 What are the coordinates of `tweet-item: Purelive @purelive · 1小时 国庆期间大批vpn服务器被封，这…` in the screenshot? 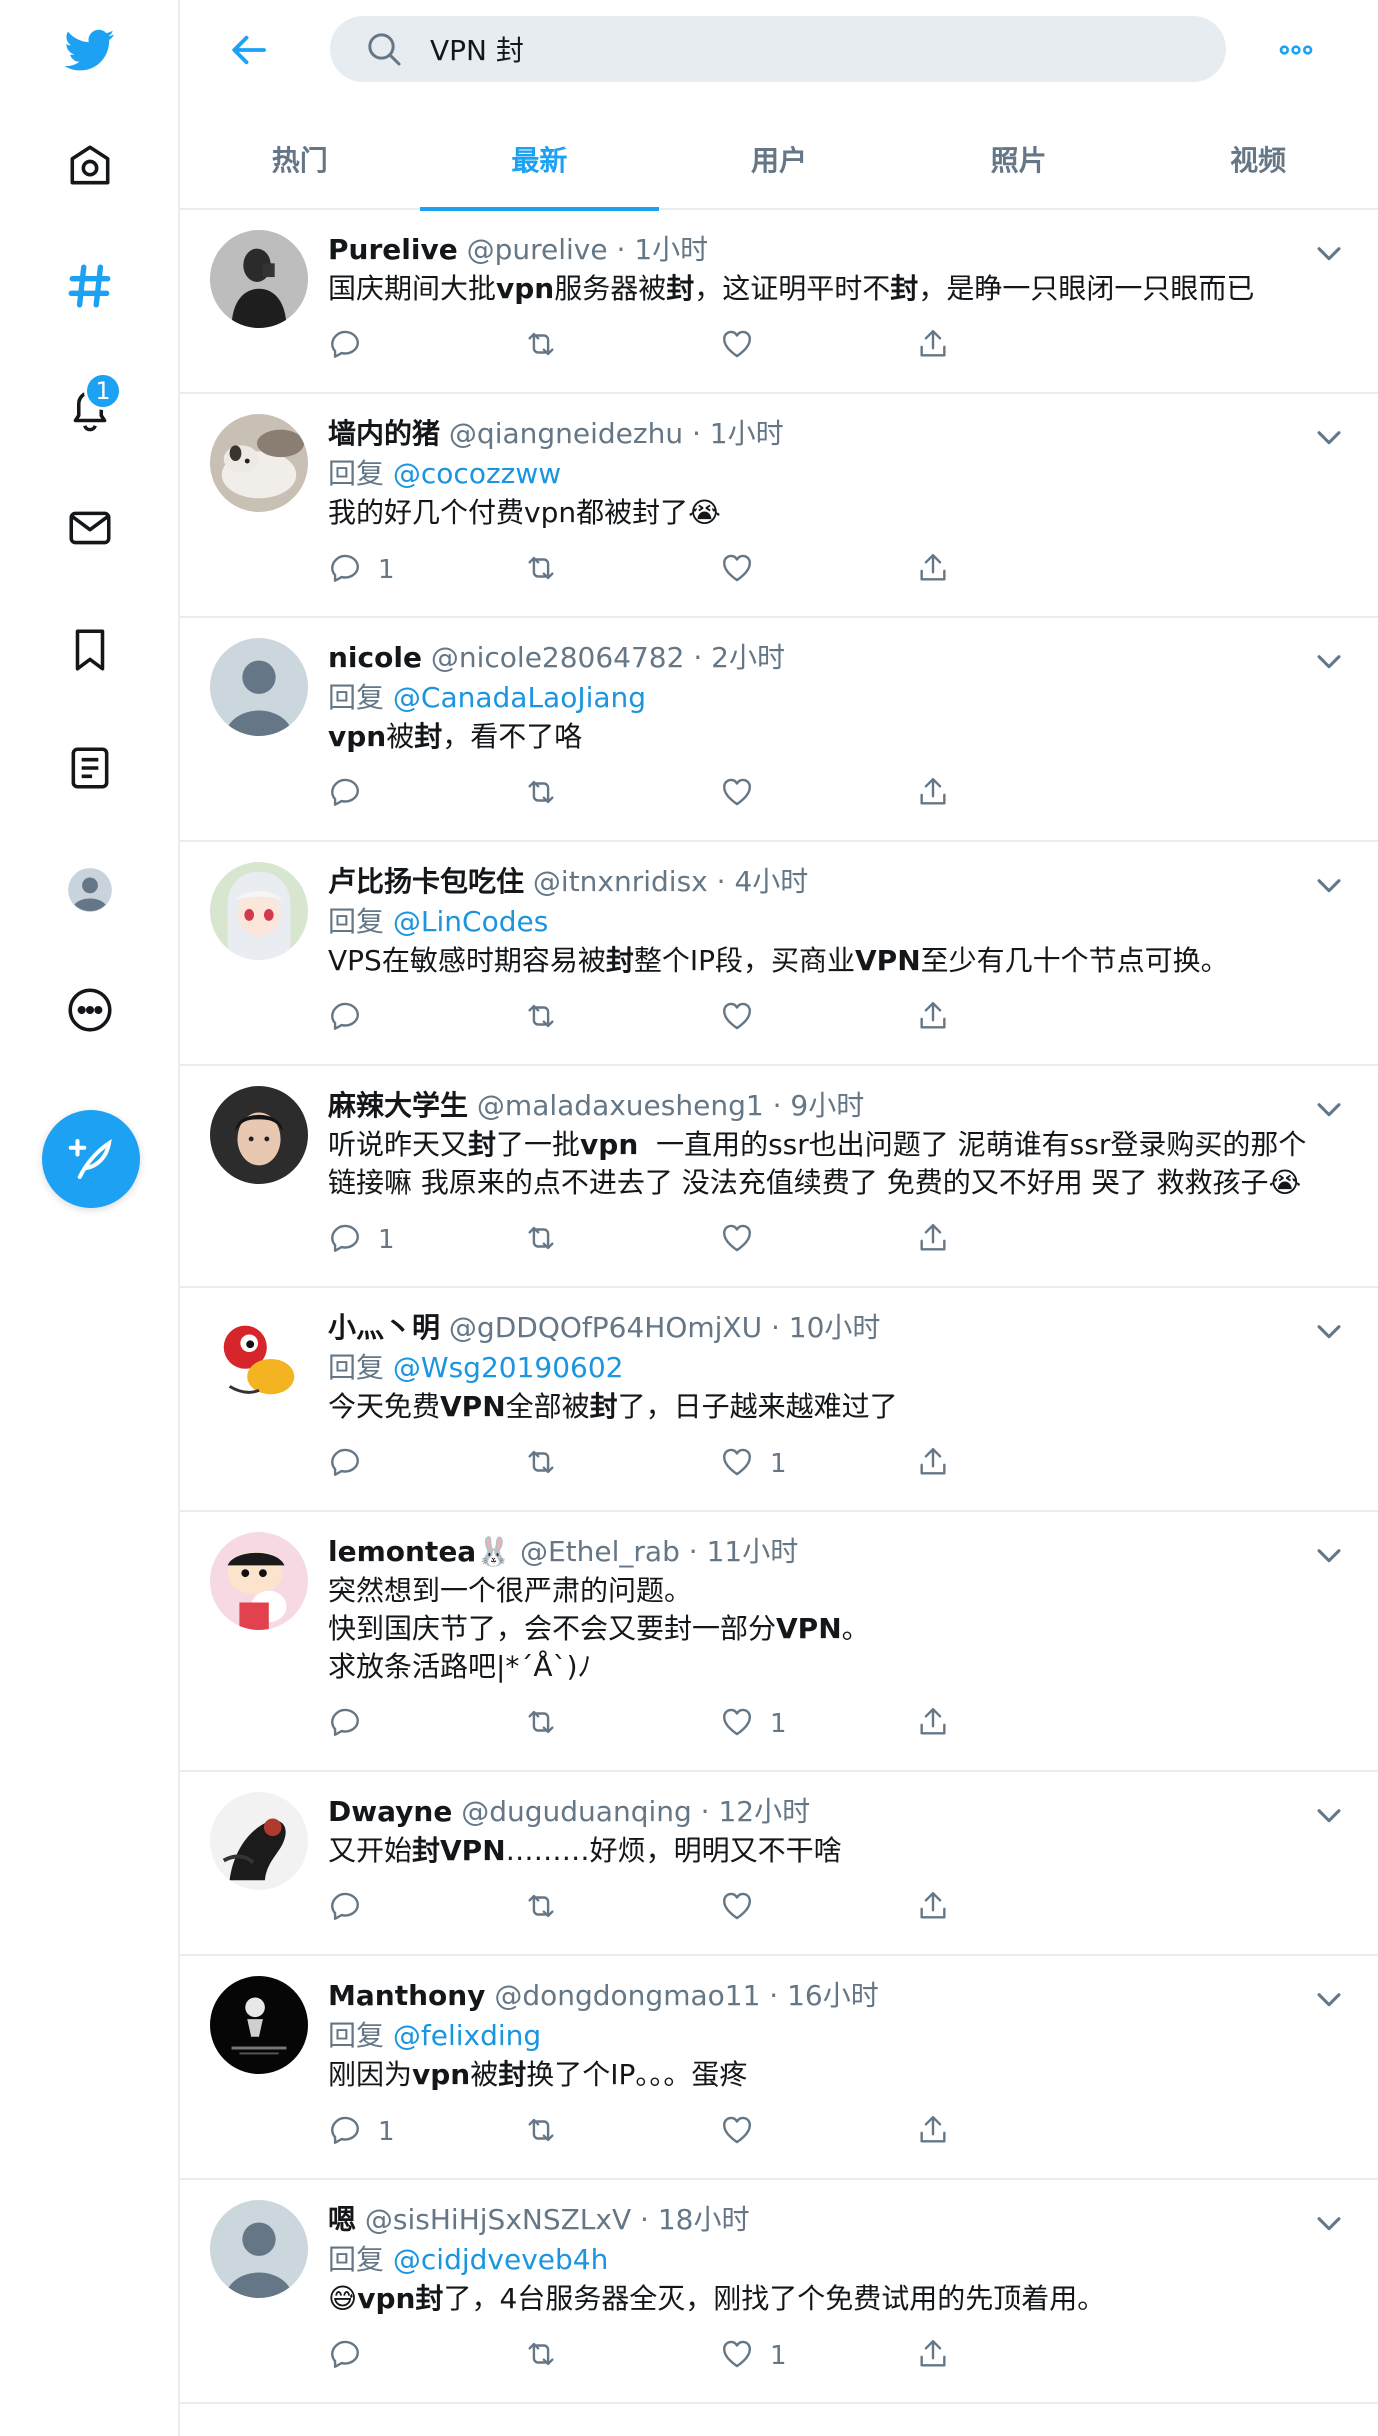 It's located at (779, 302).